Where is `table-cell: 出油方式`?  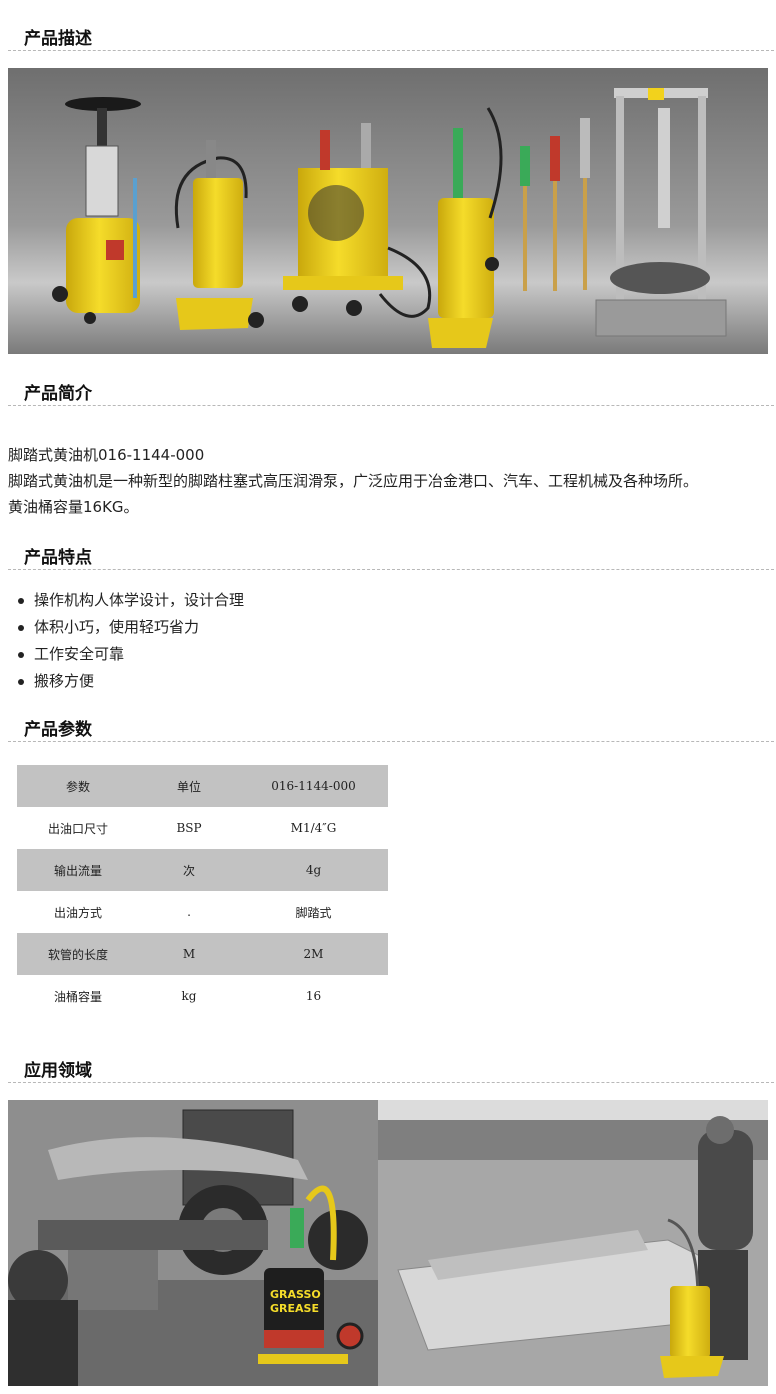 table-cell: 出油方式 is located at coordinates (78, 912).